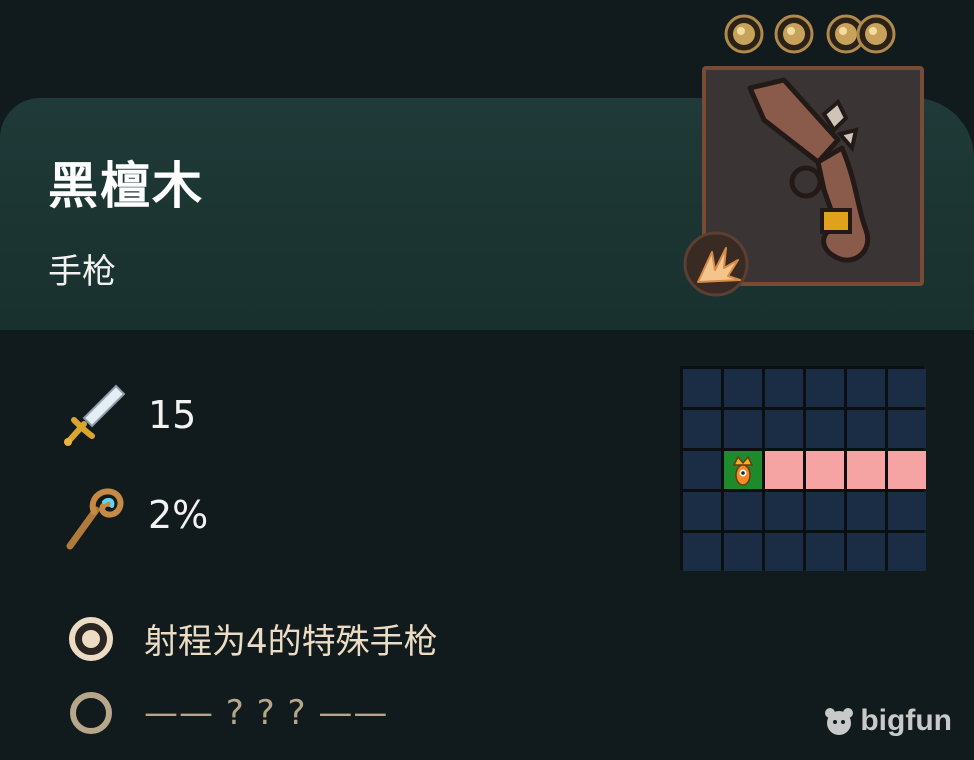 This screenshot has height=760, width=974. What do you see at coordinates (172, 415) in the screenshot?
I see `attack-value: 15` at bounding box center [172, 415].